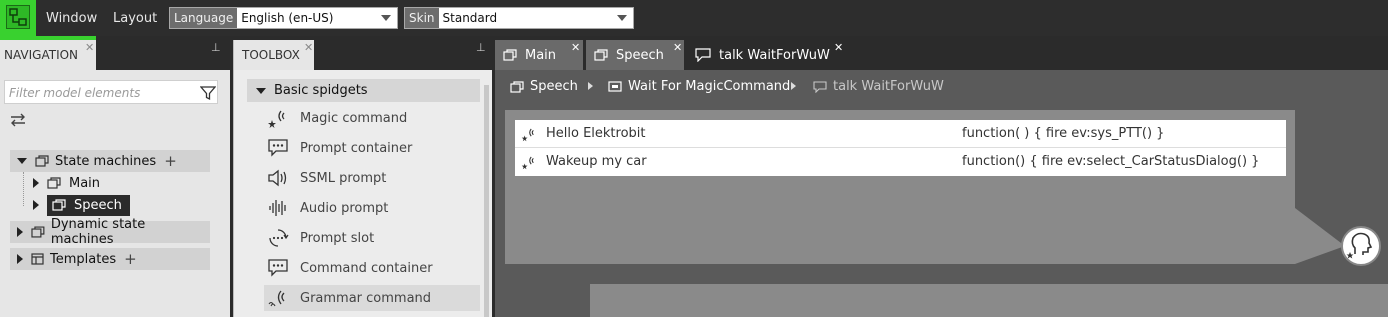 The height and width of the screenshot is (317, 1388). What do you see at coordinates (596, 161) in the screenshot?
I see `grammar-name: Wakeup my car` at bounding box center [596, 161].